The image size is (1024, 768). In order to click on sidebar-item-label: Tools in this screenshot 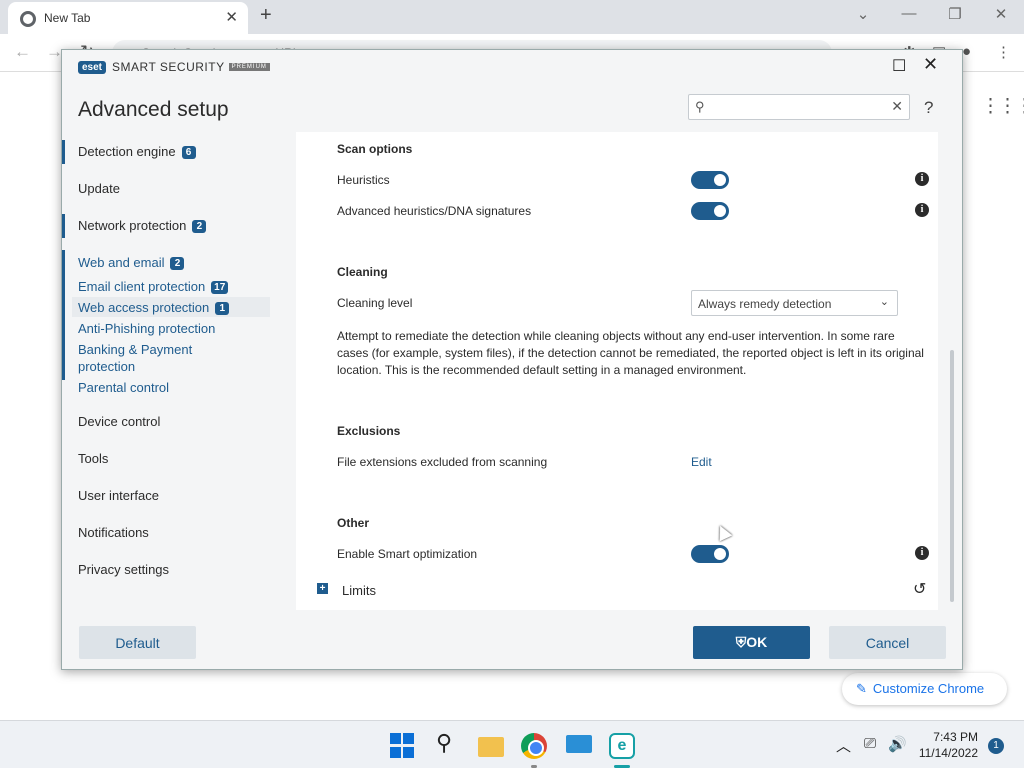, I will do `click(93, 458)`.